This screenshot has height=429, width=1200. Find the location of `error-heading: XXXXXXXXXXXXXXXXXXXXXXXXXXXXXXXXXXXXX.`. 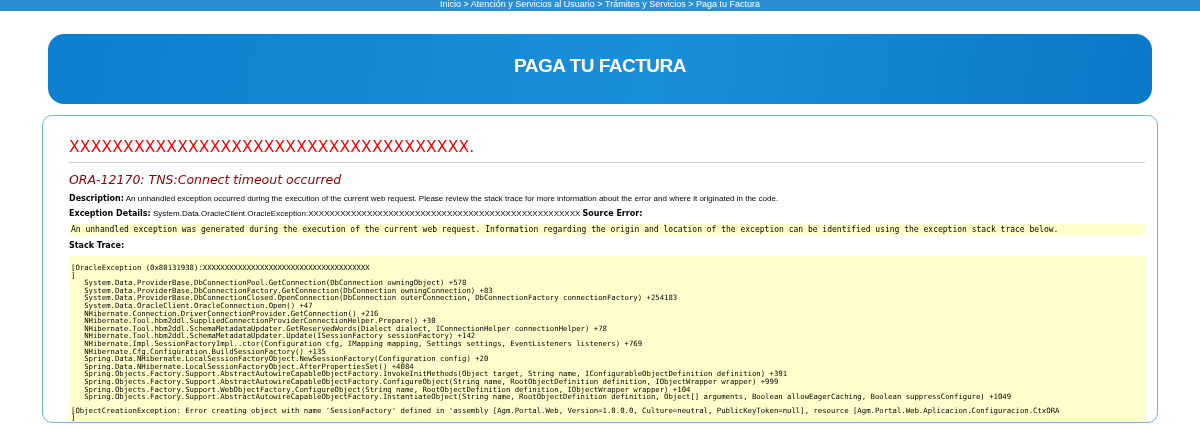

error-heading: XXXXXXXXXXXXXXXXXXXXXXXXXXXXXXXXXXXXX. is located at coordinates (272, 147).